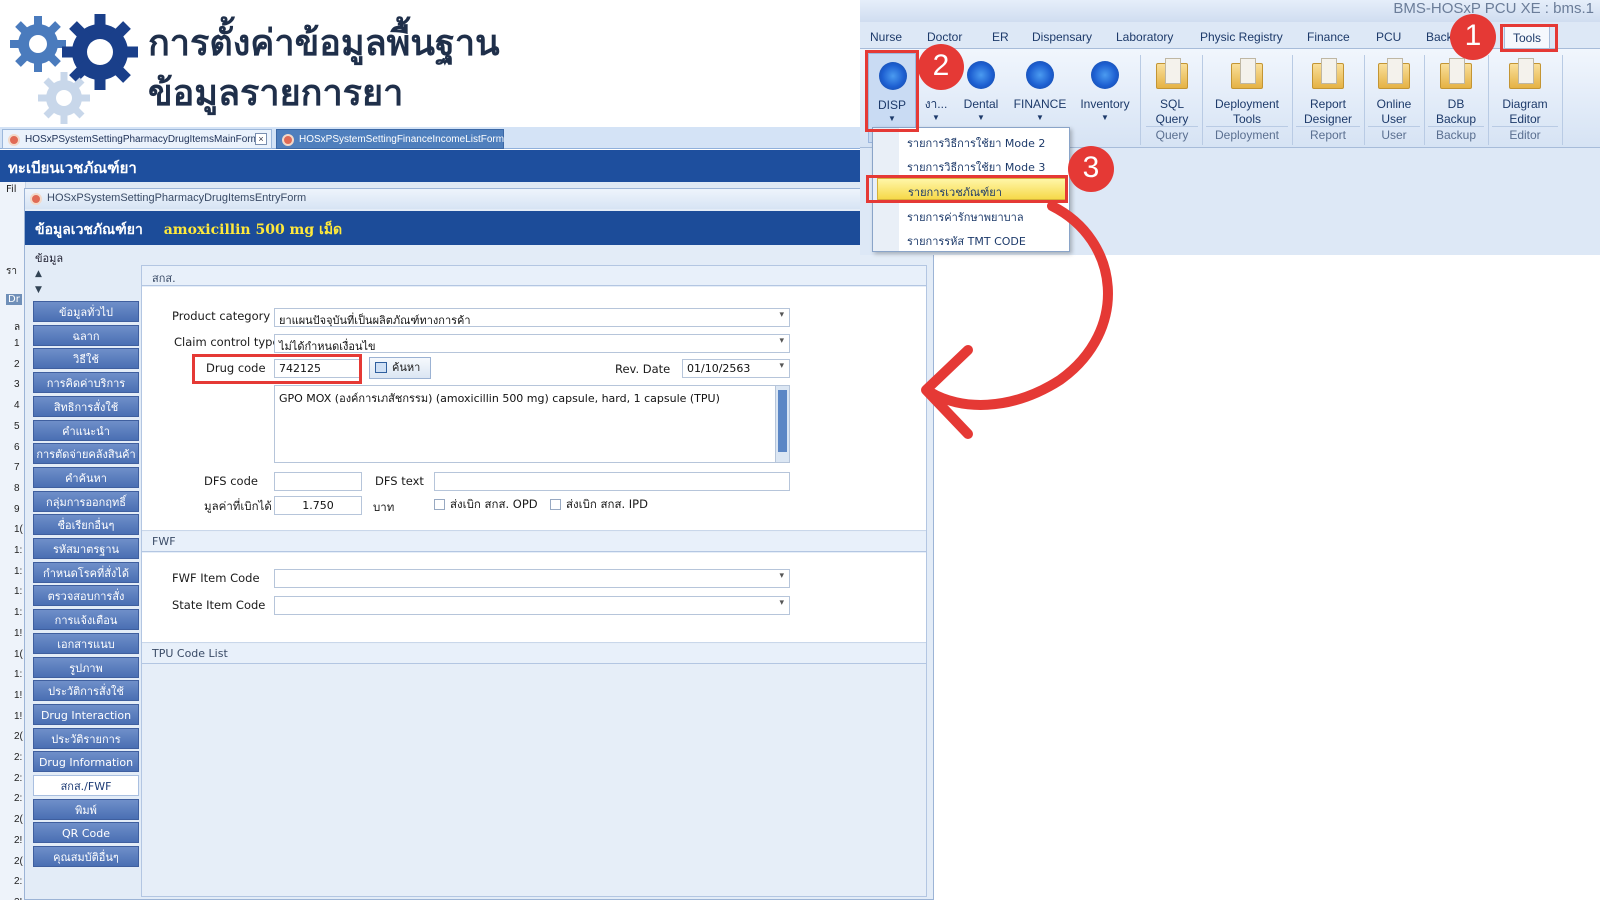 The height and width of the screenshot is (900, 1600). I want to click on curved-arrow-icon, so click(1017, 320).